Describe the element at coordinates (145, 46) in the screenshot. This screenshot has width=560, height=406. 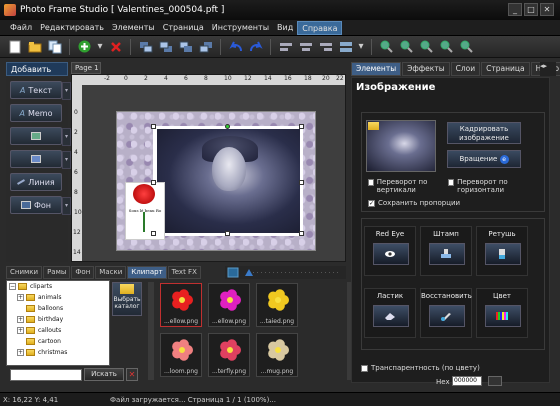
I see `layer-front-icon` at that location.